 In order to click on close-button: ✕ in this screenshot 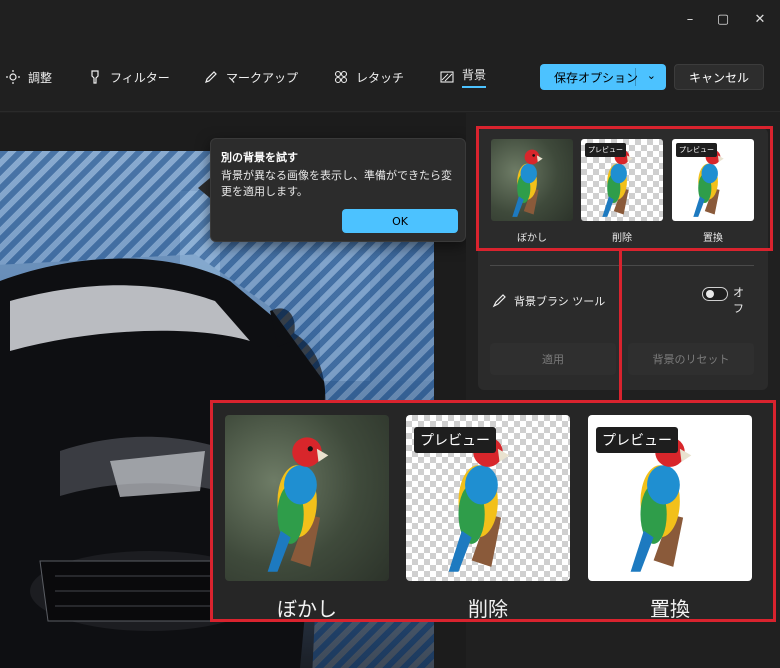, I will do `click(760, 20)`.